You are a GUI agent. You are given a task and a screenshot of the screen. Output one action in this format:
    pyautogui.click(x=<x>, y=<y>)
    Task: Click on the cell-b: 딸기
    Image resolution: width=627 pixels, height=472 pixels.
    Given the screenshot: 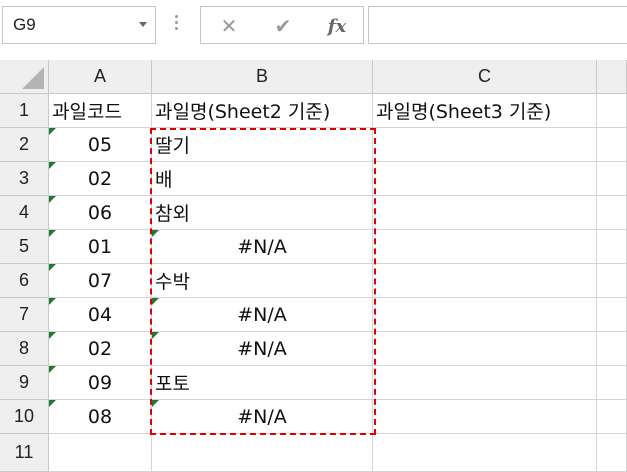 What is the action you would take?
    pyautogui.click(x=262, y=145)
    